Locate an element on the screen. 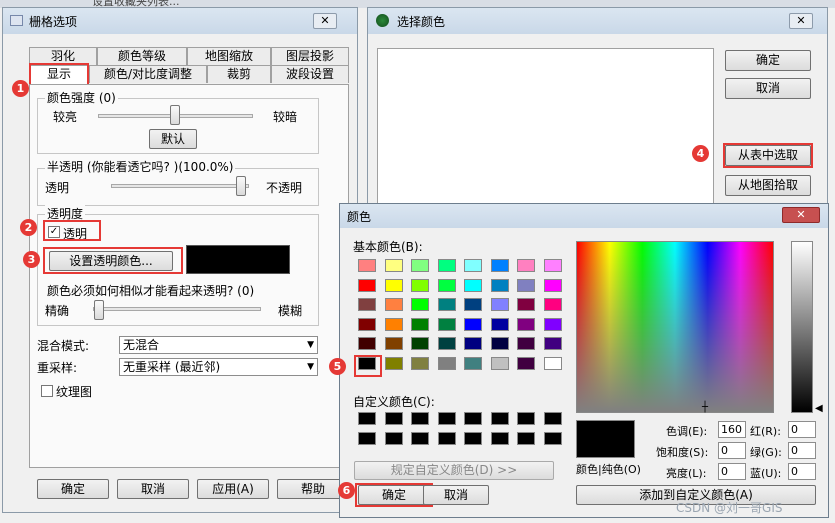 This screenshot has width=835, height=523. select-color-cancel-button: 取消 is located at coordinates (768, 88).